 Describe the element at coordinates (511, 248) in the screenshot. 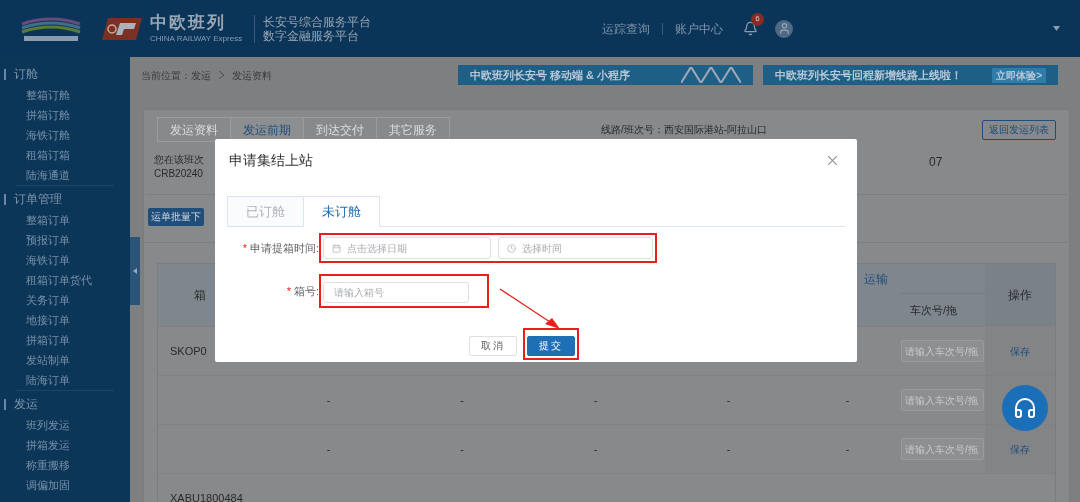

I see `clock-icon` at that location.